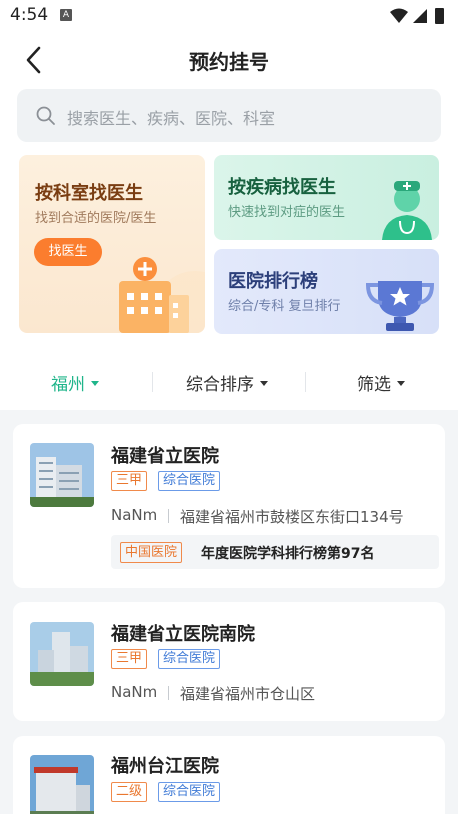 Image resolution: width=458 pixels, height=814 pixels. I want to click on disease-card-title: 按疾病找医生, so click(282, 187).